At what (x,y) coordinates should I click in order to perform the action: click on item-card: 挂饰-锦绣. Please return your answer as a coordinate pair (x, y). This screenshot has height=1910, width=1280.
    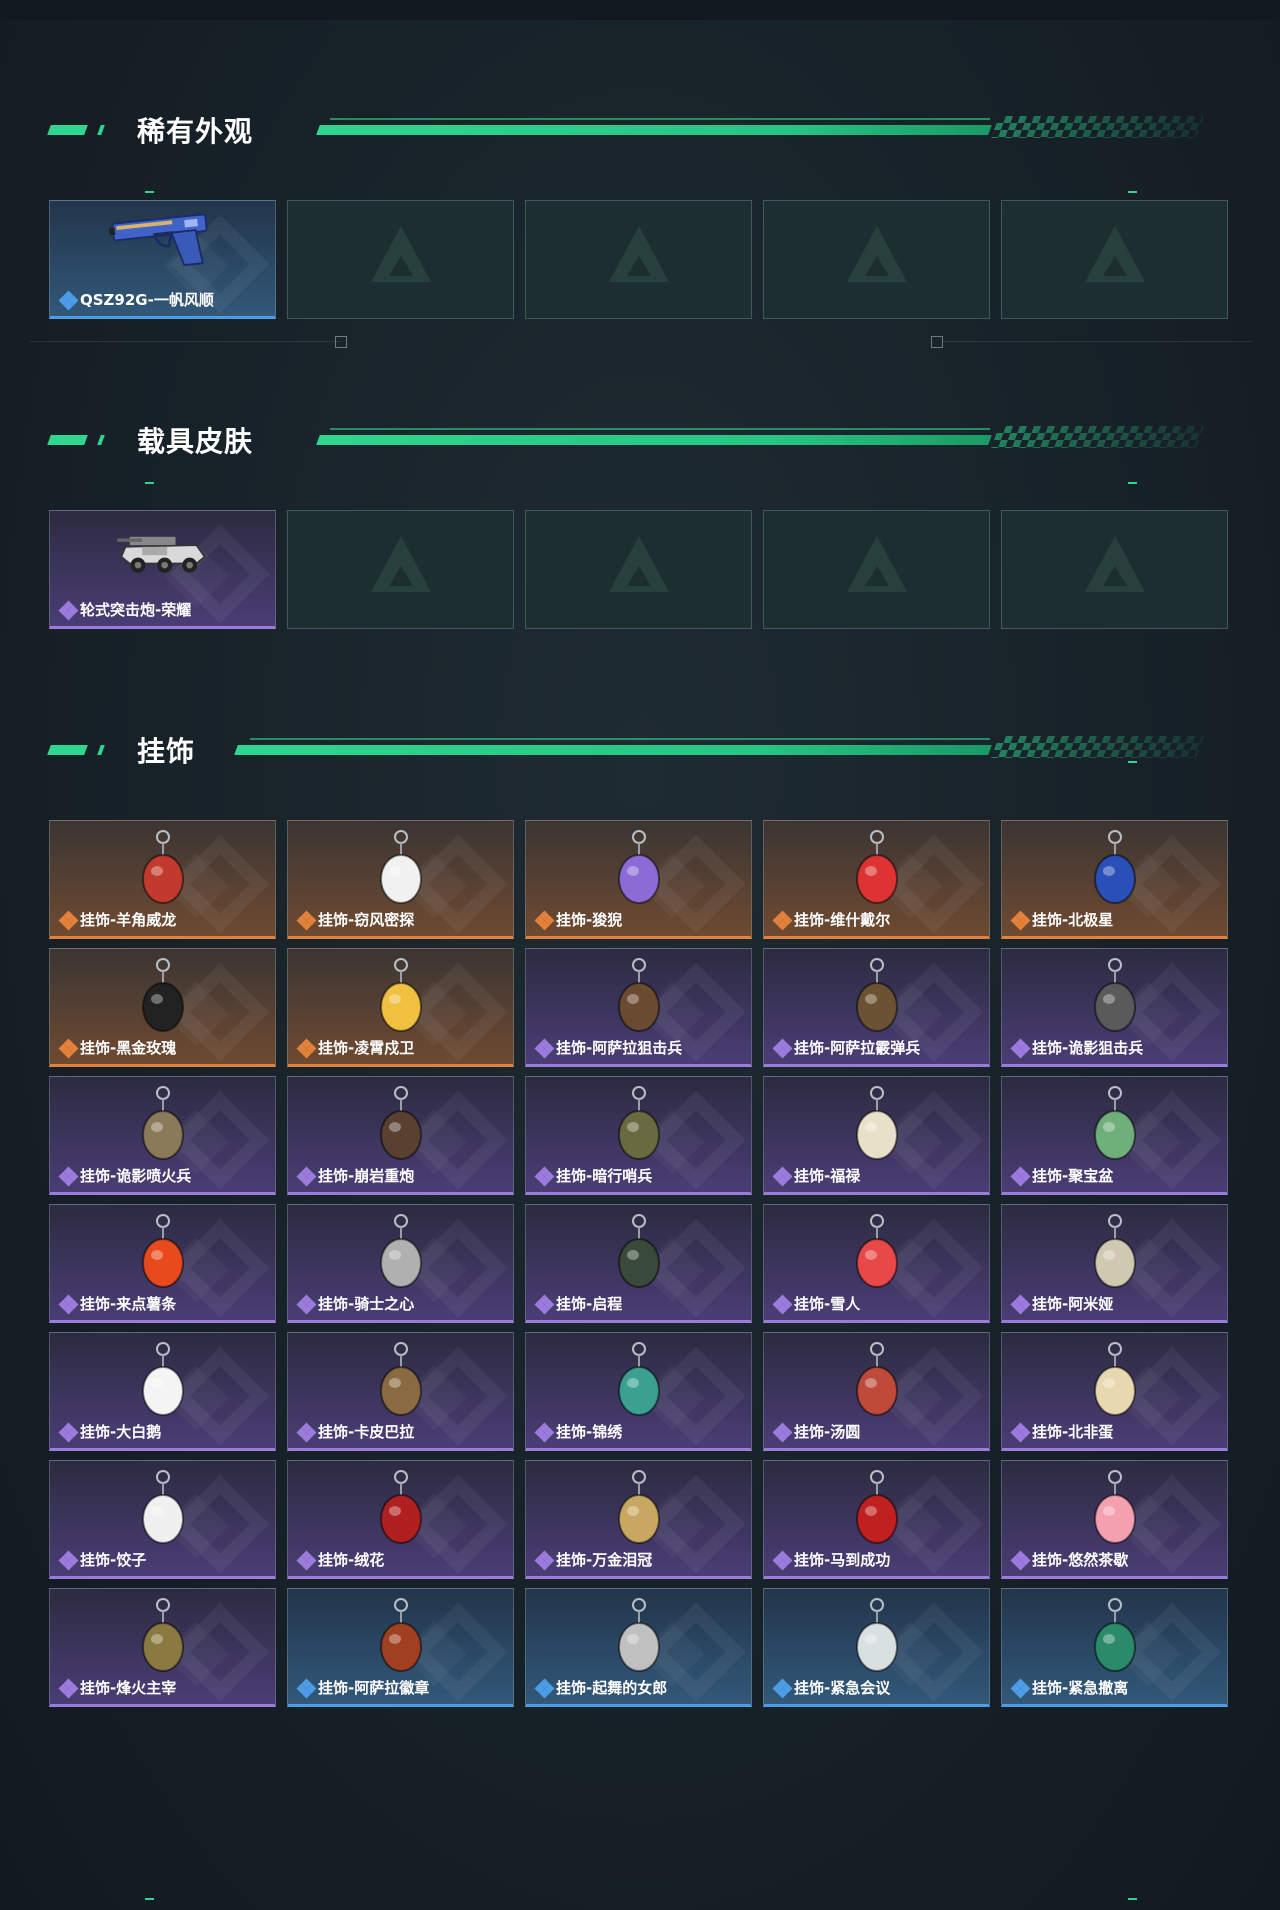
    Looking at the image, I should click on (638, 1391).